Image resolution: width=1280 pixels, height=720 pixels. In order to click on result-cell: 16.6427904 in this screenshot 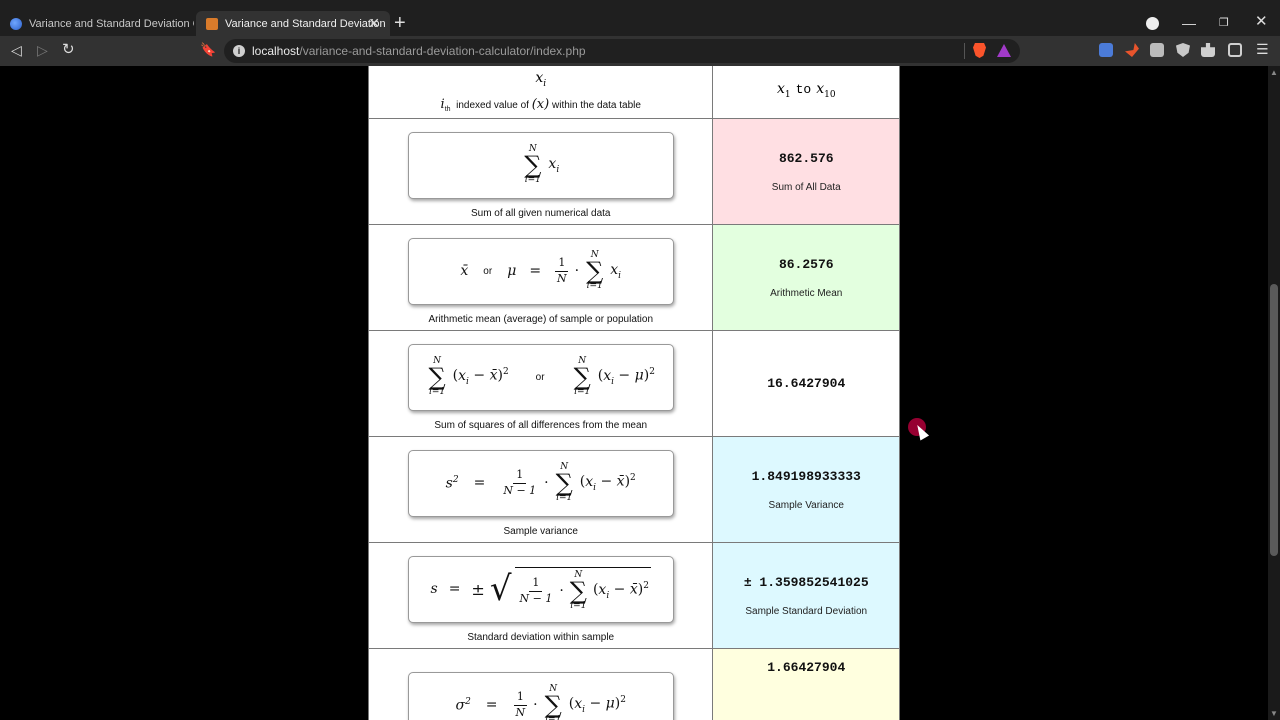, I will do `click(806, 383)`.